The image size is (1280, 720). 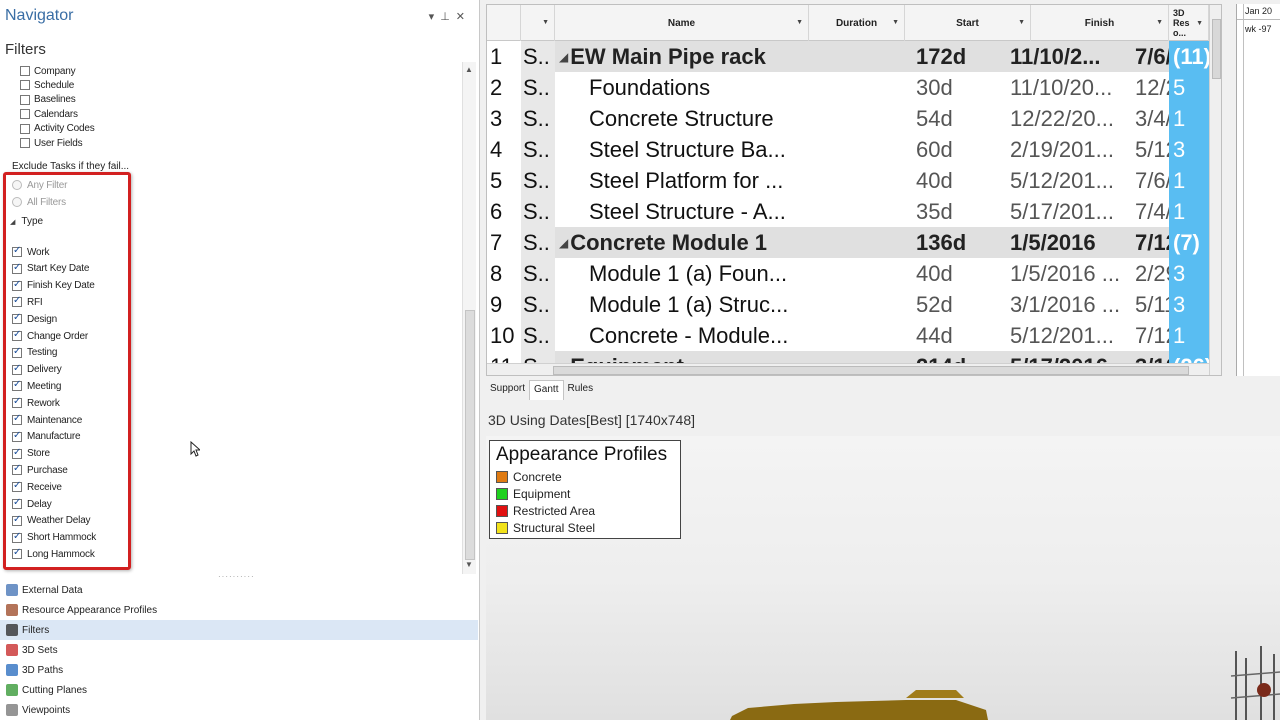 What do you see at coordinates (469, 69) in the screenshot?
I see `scroll-up-icon: ▲` at bounding box center [469, 69].